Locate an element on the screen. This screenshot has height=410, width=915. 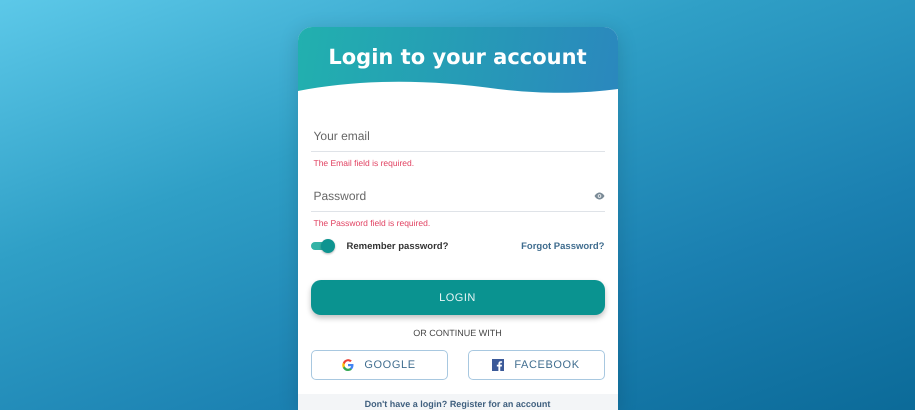
facebook-button: FACEBOOK is located at coordinates (536, 365).